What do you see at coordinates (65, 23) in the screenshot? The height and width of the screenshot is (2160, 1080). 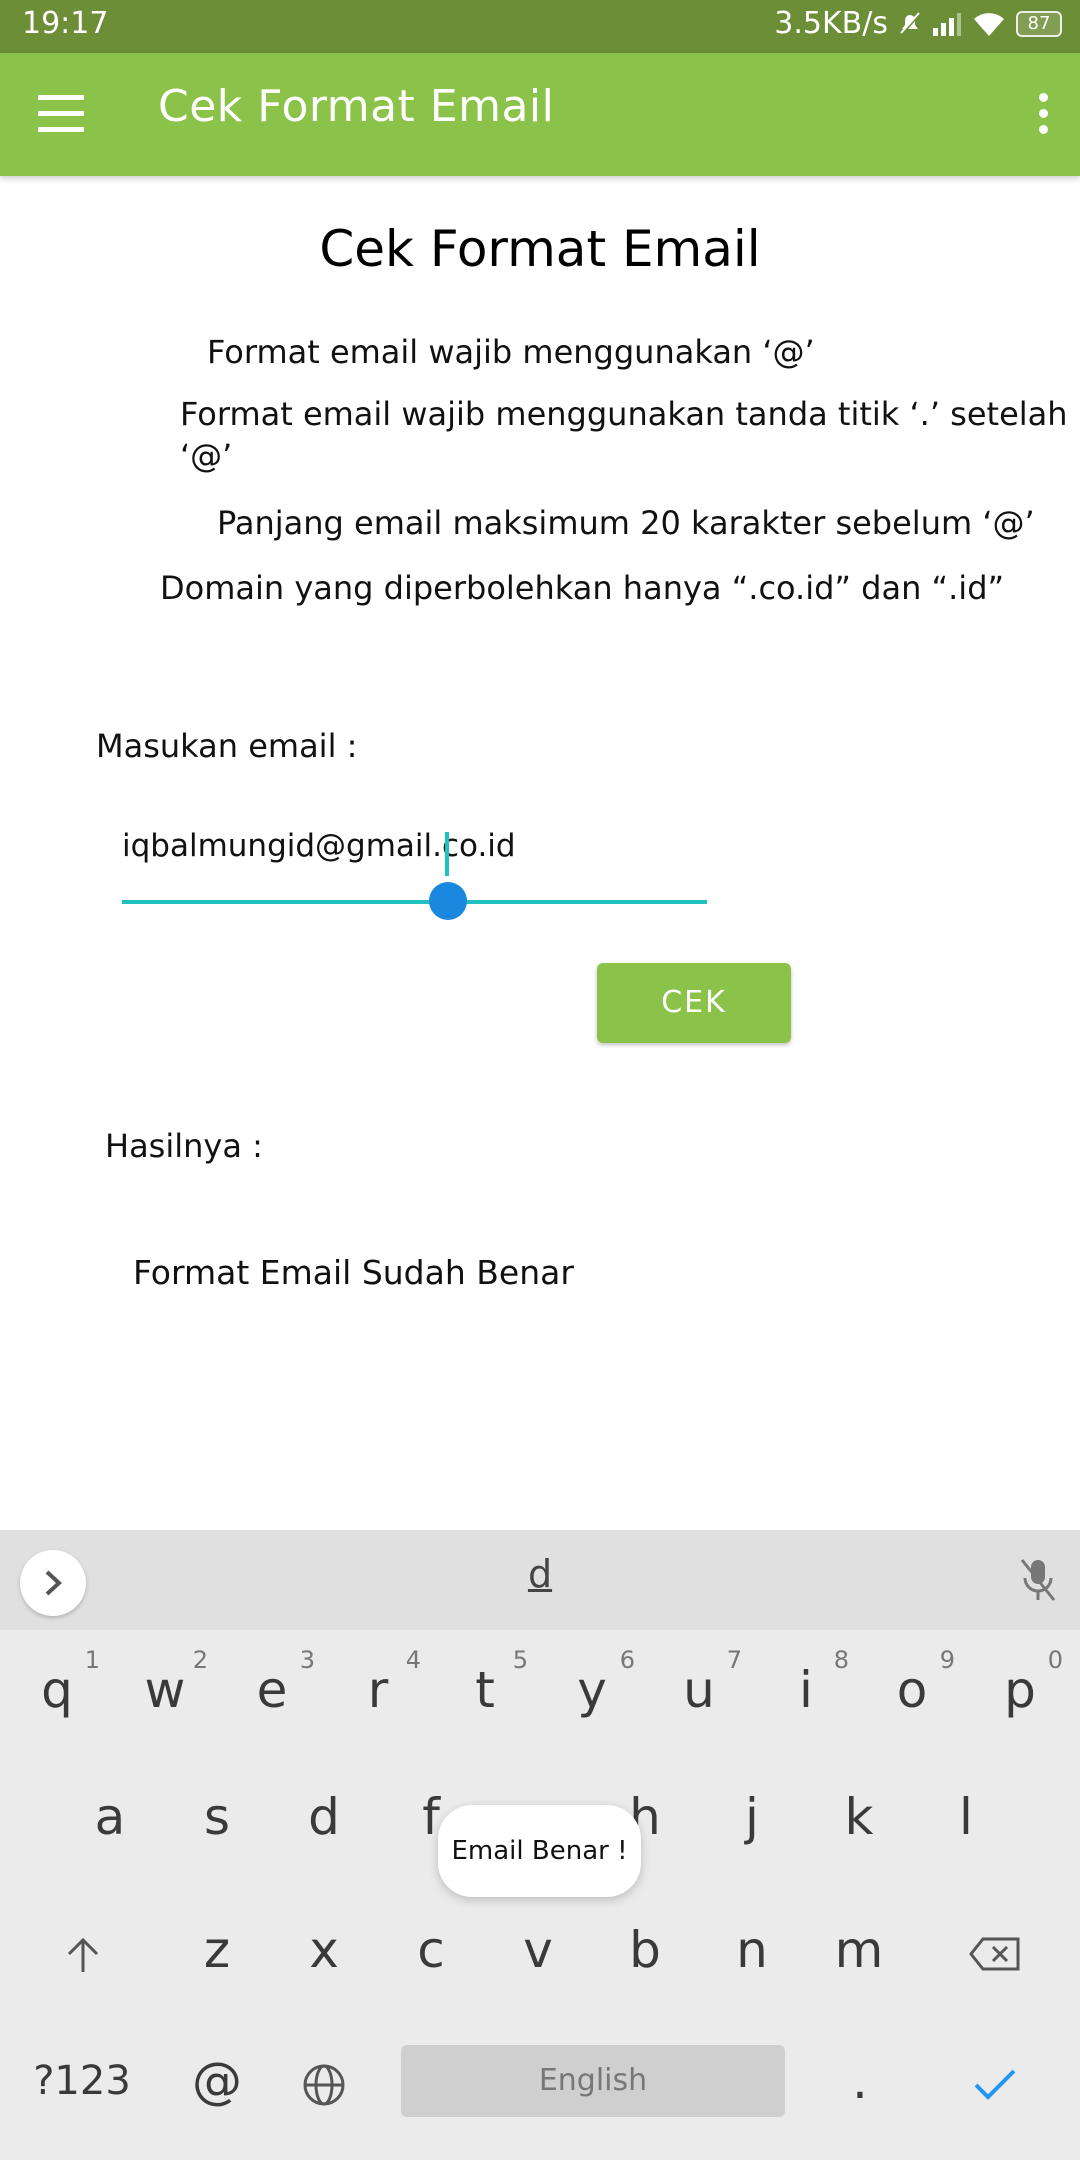 I see `status-time: 19:17` at bounding box center [65, 23].